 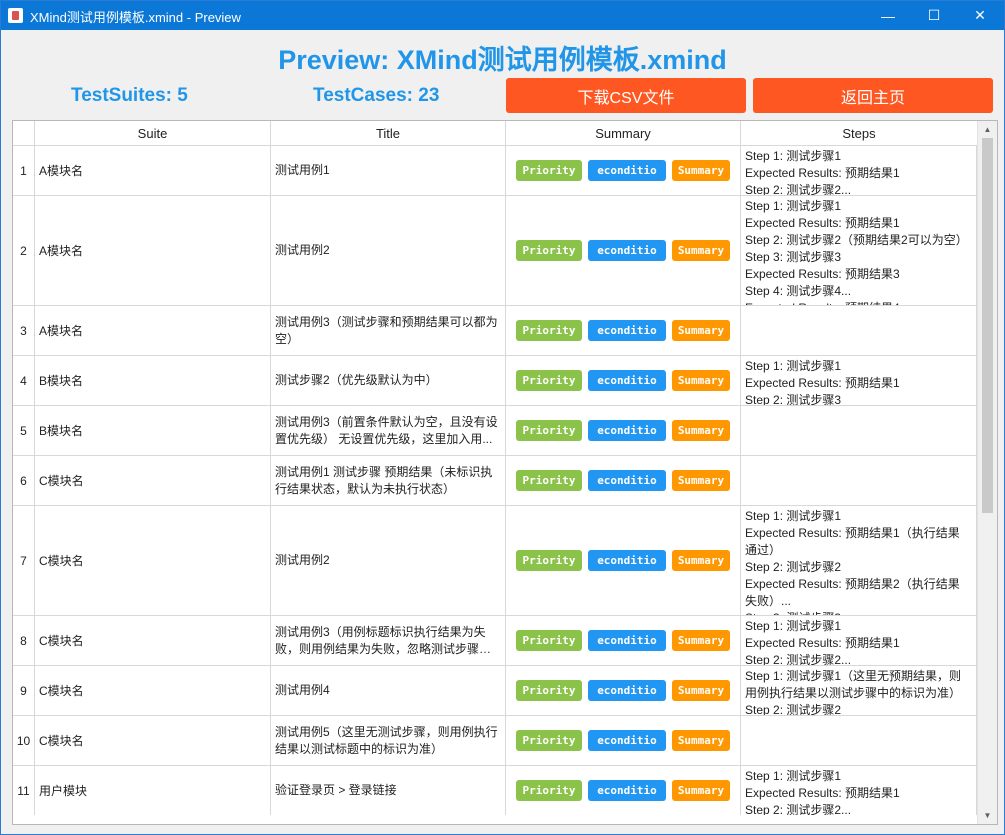 What do you see at coordinates (626, 95) in the screenshot?
I see `download-csv-button: 下载CSV文件` at bounding box center [626, 95].